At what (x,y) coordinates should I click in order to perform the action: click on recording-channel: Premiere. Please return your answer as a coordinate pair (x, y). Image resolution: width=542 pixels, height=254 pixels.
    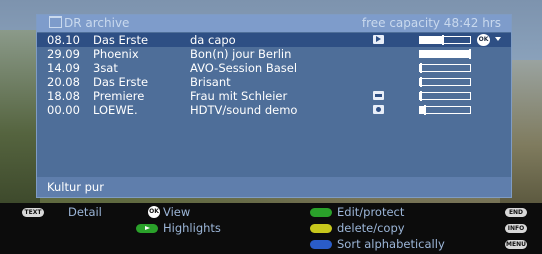
    Looking at the image, I should click on (119, 96).